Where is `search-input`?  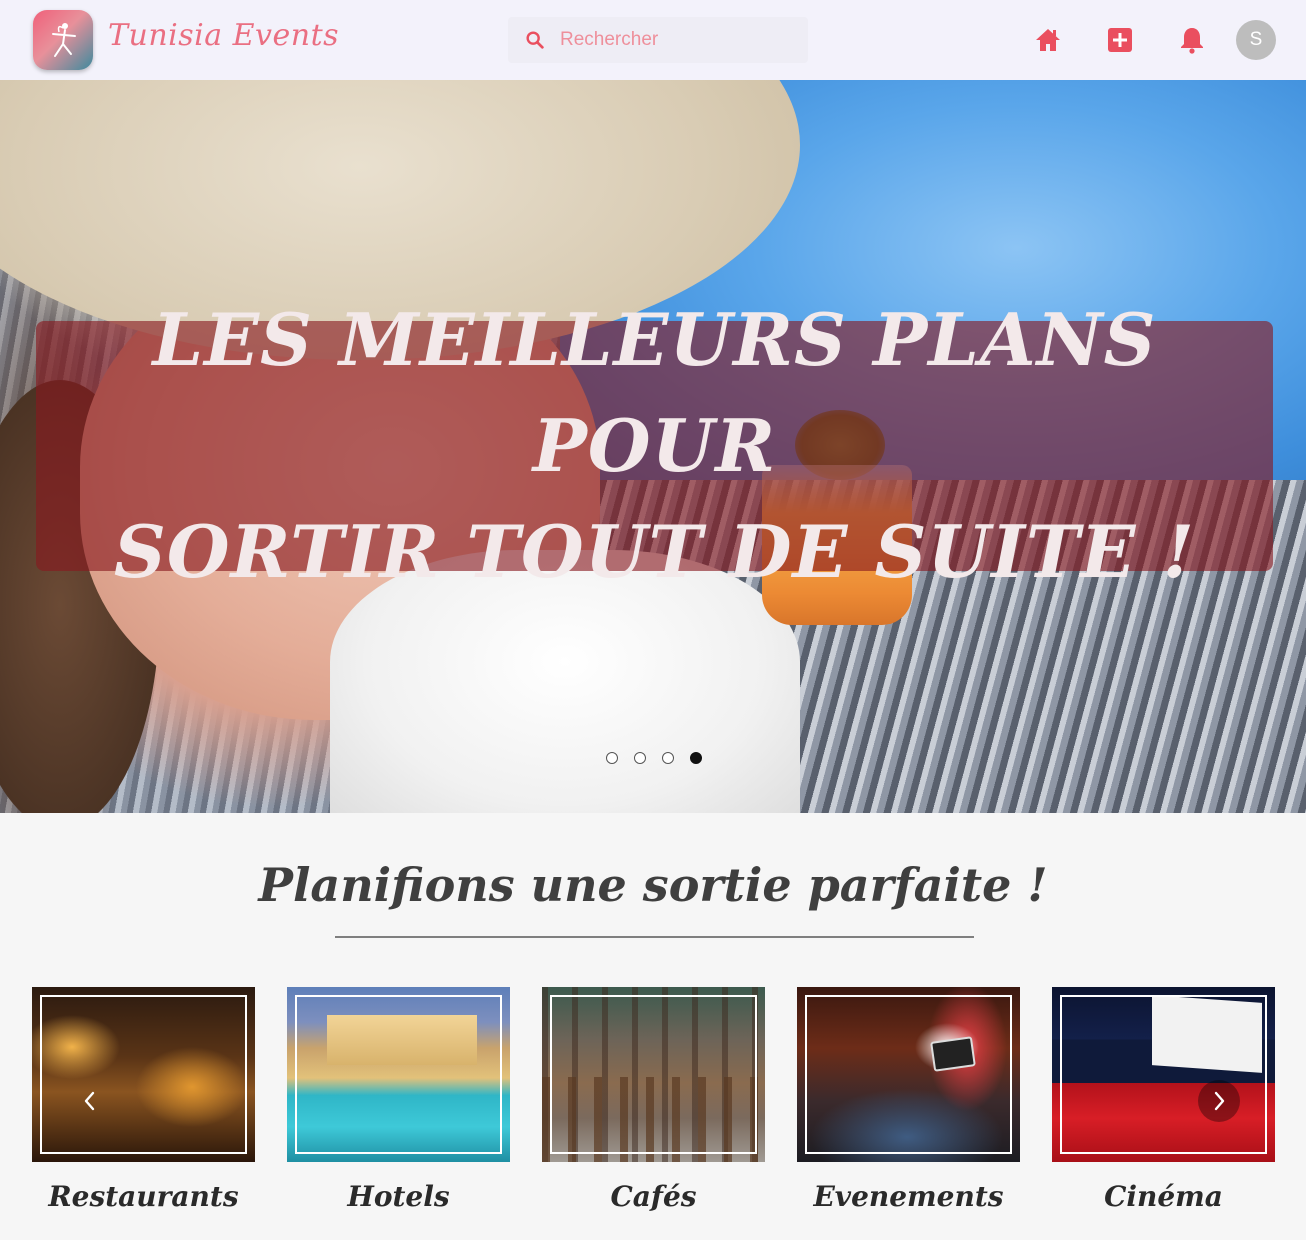
search-input is located at coordinates (670, 40).